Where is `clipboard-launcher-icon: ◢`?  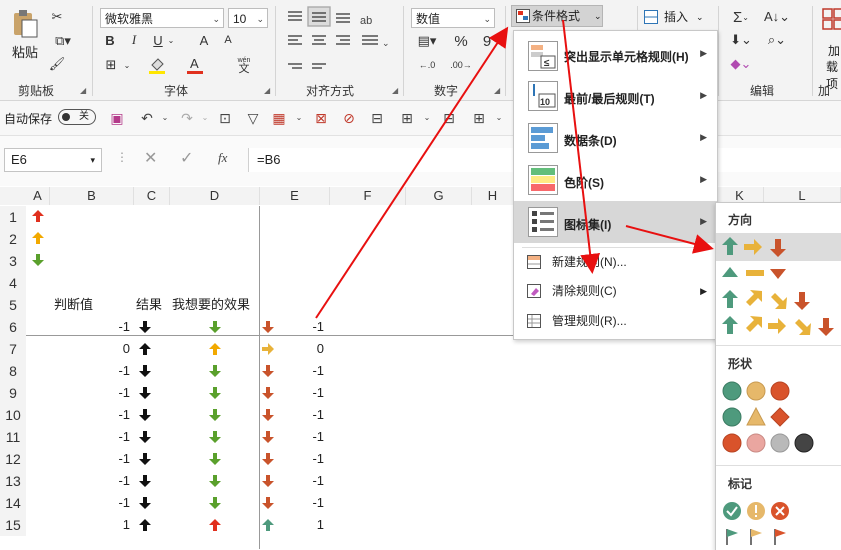
clipboard-launcher-icon: ◢ is located at coordinates (83, 90).